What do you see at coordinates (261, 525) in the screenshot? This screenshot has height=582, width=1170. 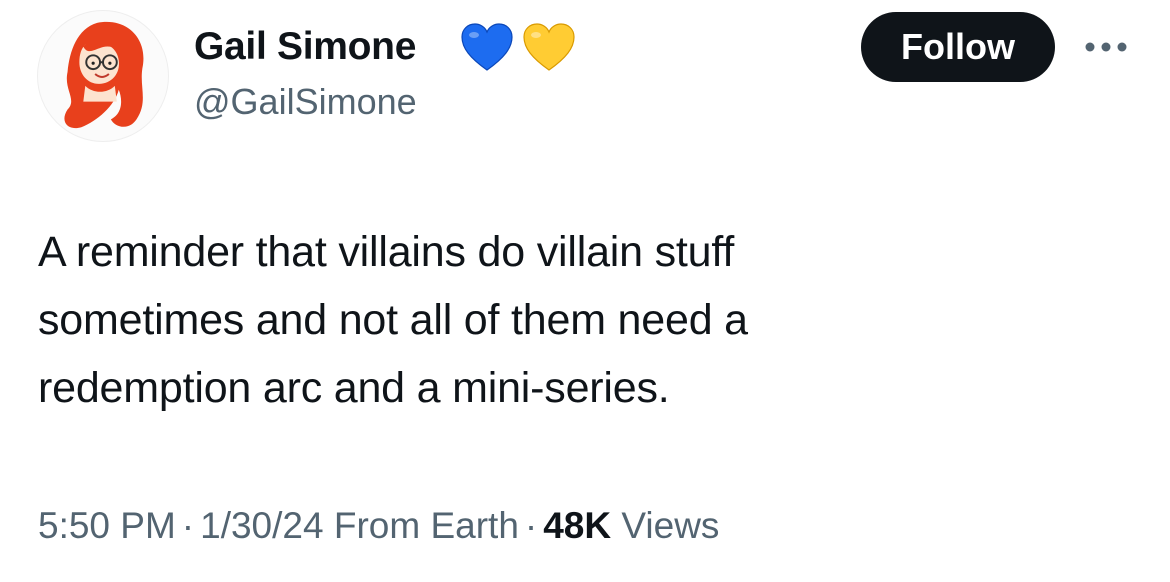 I see `tweet-date: 1/30/24` at bounding box center [261, 525].